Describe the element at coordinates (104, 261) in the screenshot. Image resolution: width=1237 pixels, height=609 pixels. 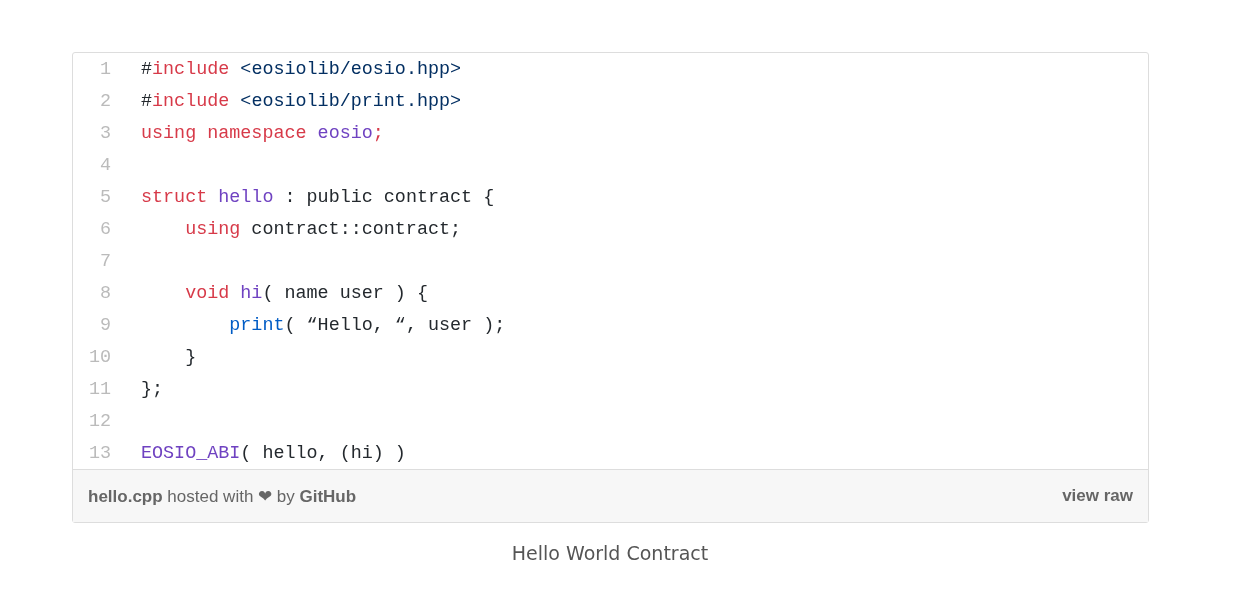
I see `line-number: 7` at that location.